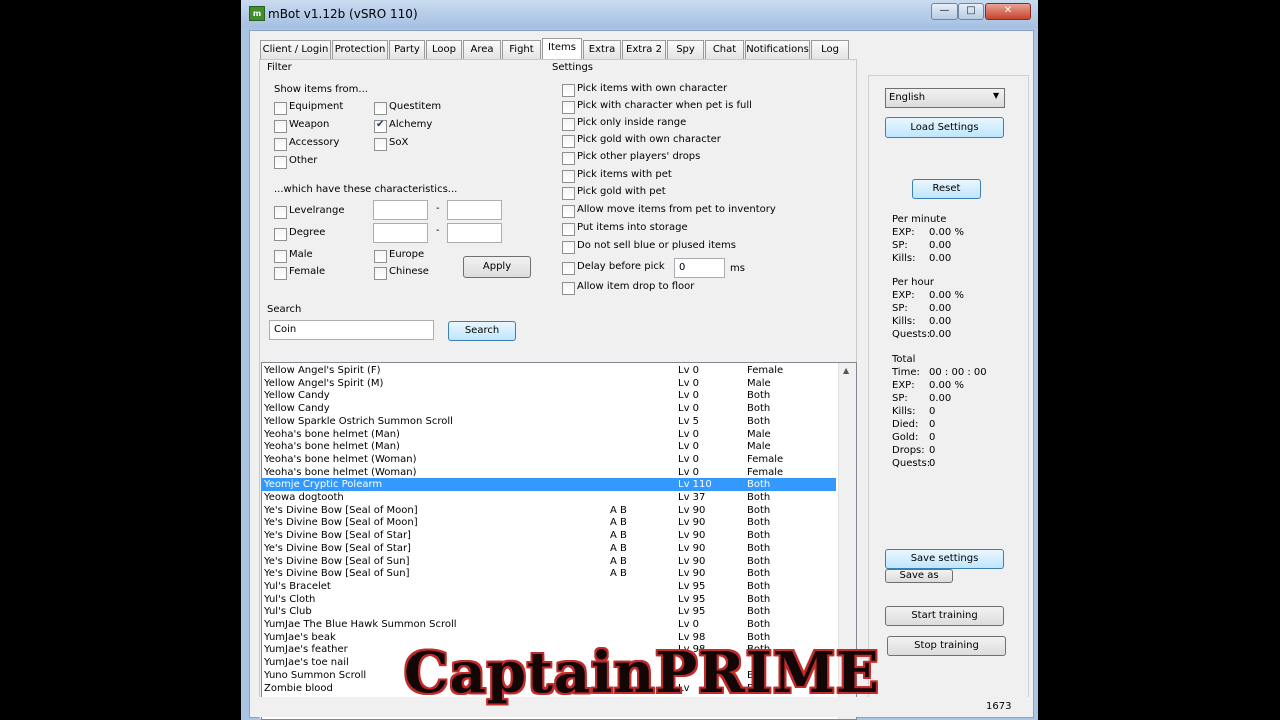 The image size is (1280, 720). Describe the element at coordinates (724, 49) in the screenshot. I see `tab-chat: Chat` at that location.